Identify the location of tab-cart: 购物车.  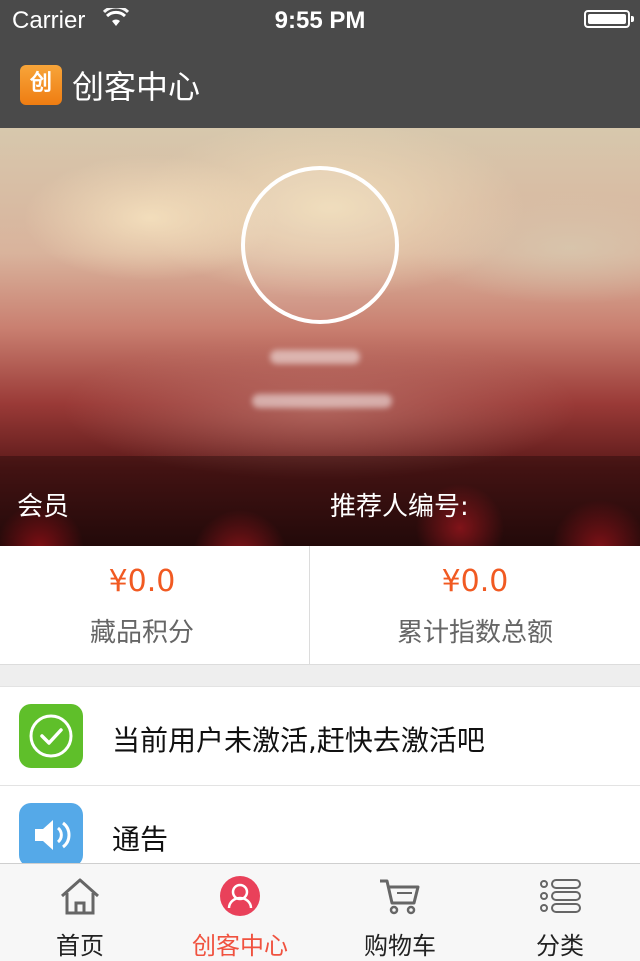
(400, 912).